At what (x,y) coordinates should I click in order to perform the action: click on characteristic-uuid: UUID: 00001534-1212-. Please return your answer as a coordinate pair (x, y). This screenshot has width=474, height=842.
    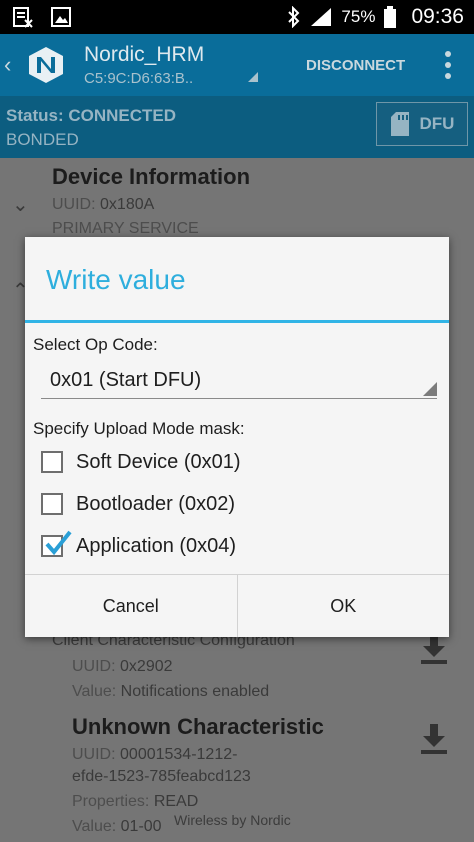
    Looking at the image, I should click on (154, 755).